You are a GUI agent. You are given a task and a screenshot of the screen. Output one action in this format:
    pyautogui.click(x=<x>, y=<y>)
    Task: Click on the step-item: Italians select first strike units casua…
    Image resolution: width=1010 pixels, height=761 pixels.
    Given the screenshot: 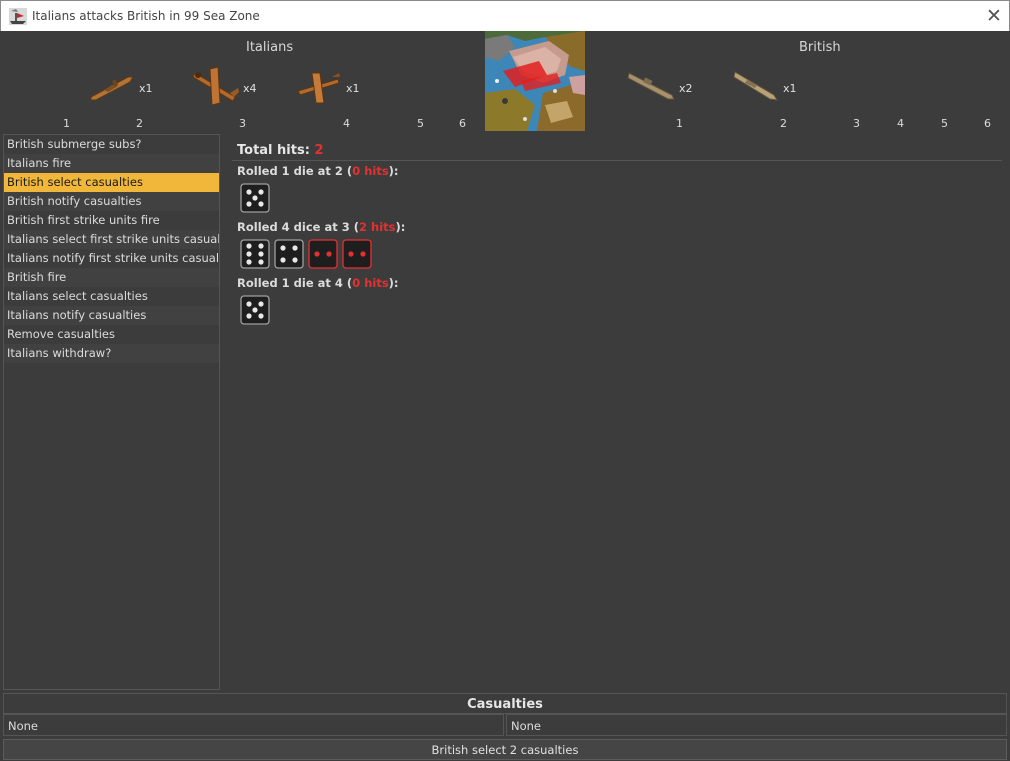 What is the action you would take?
    pyautogui.click(x=111, y=239)
    